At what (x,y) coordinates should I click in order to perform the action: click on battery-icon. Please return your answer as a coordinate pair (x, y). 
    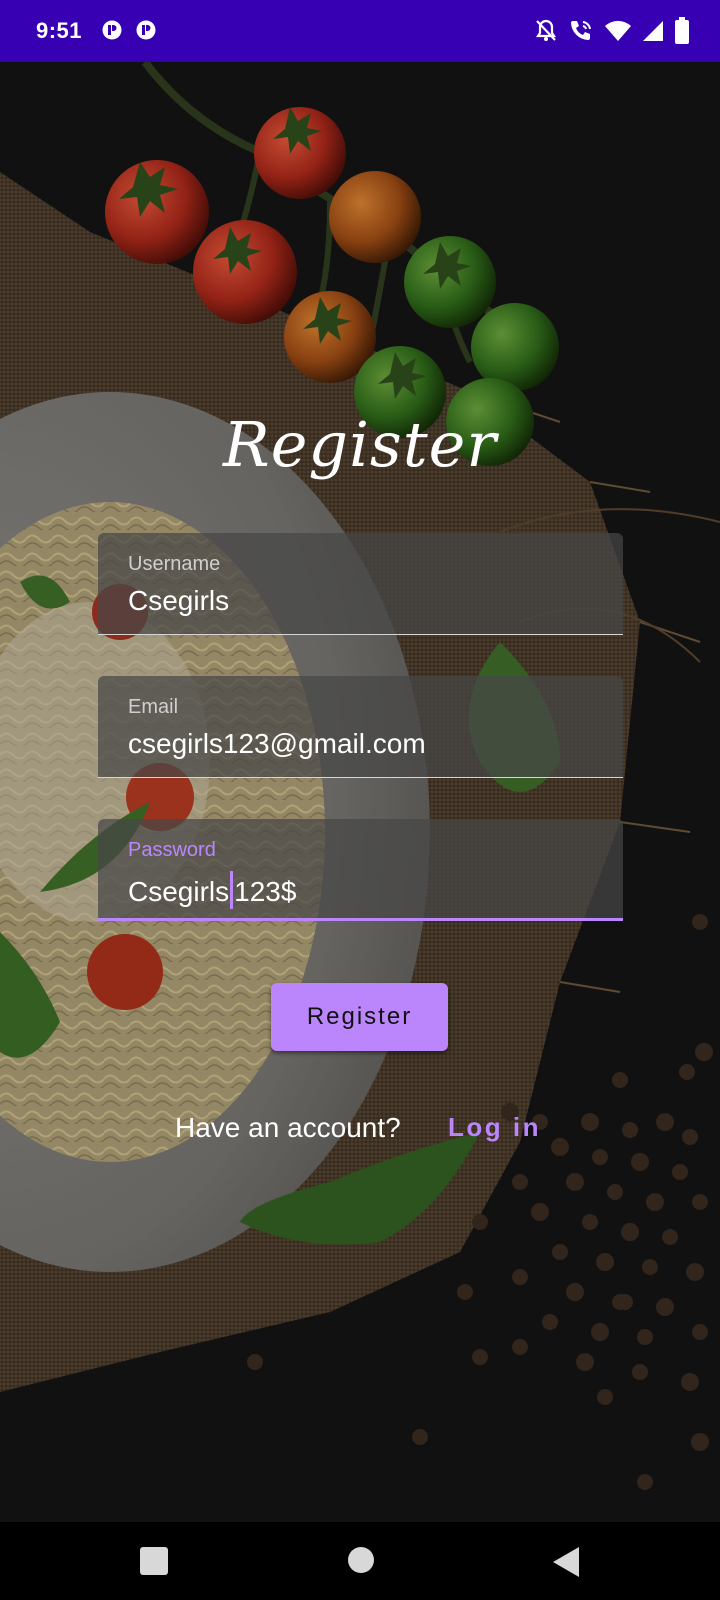
    Looking at the image, I should click on (682, 30).